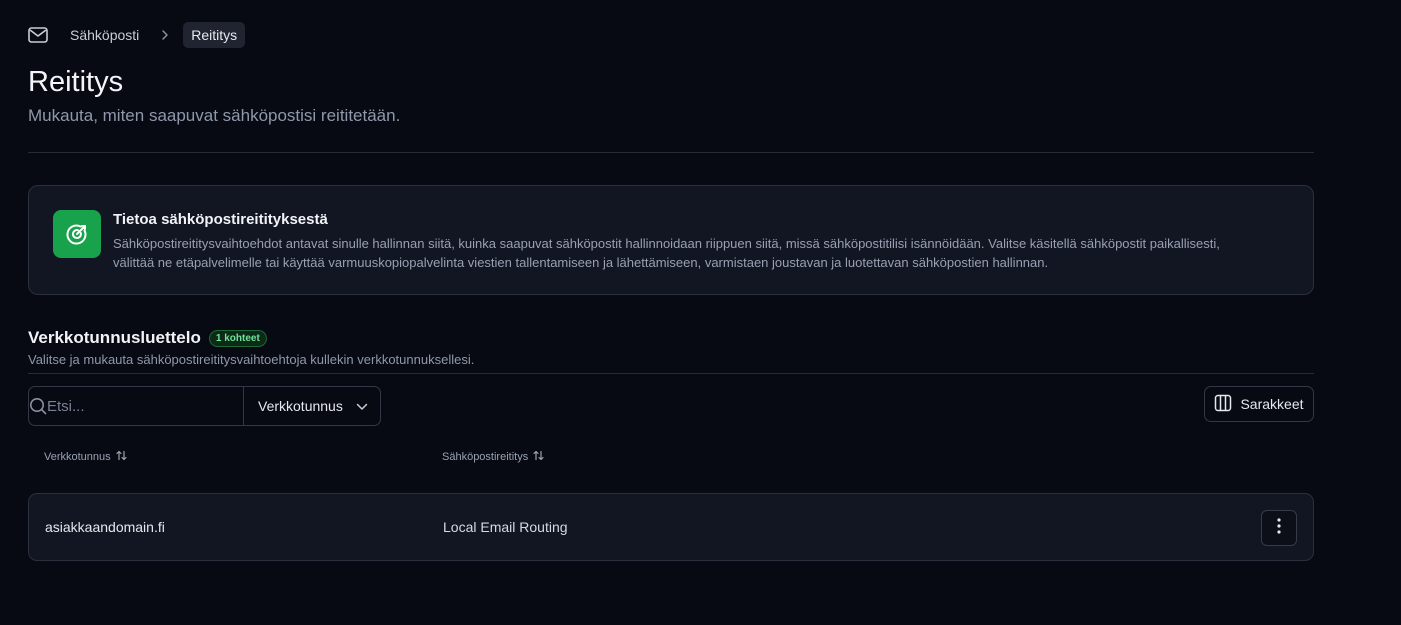 The width and height of the screenshot is (1401, 625). I want to click on table-row: asiakkaandomain.fi Local Email Routing, so click(671, 527).